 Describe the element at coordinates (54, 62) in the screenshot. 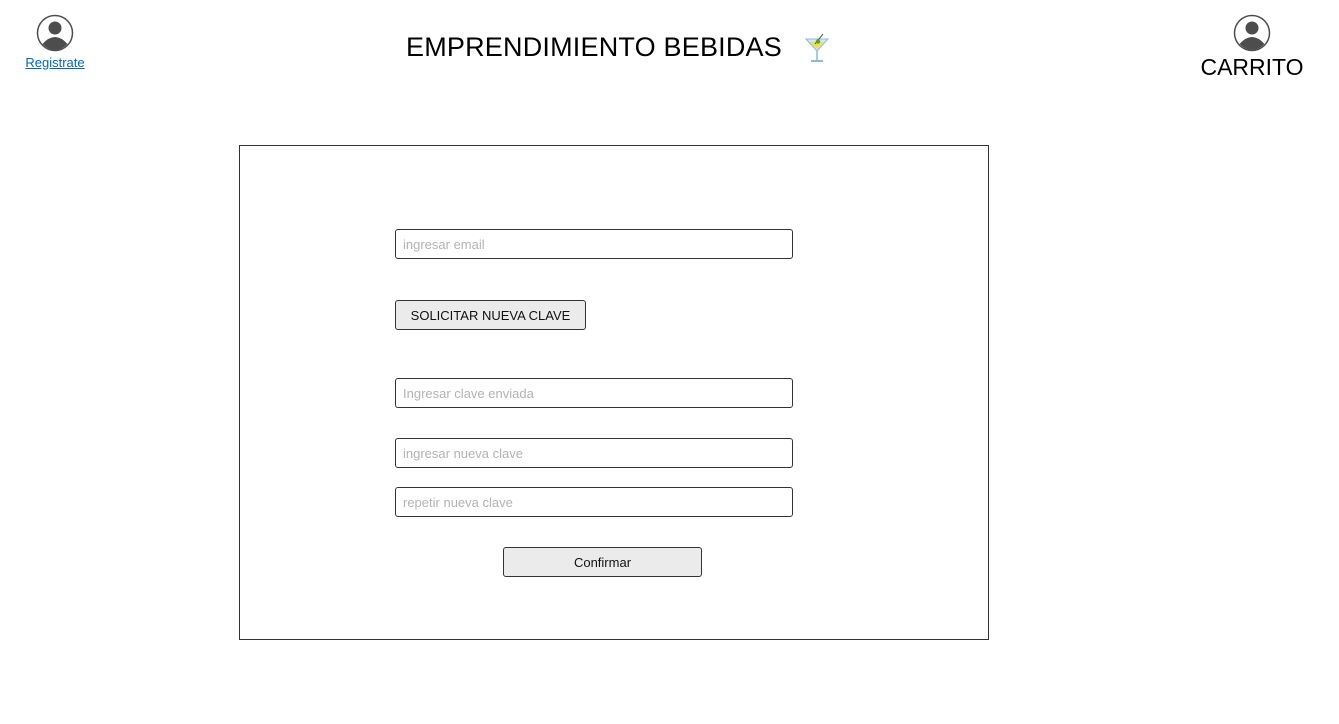

I see `register-link: Registrate` at that location.